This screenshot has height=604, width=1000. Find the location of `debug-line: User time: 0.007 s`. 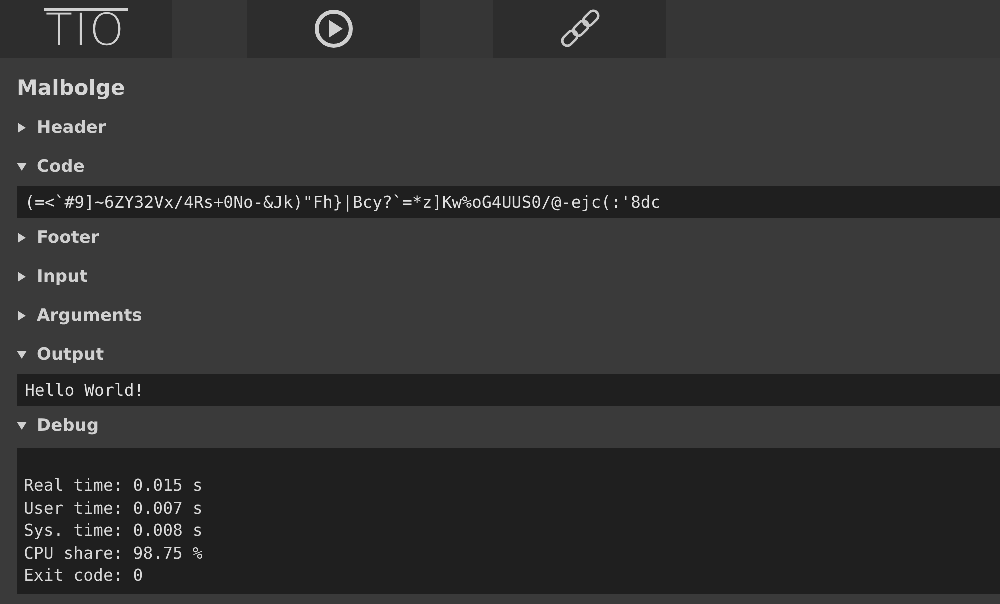

debug-line: User time: 0.007 s is located at coordinates (114, 509).